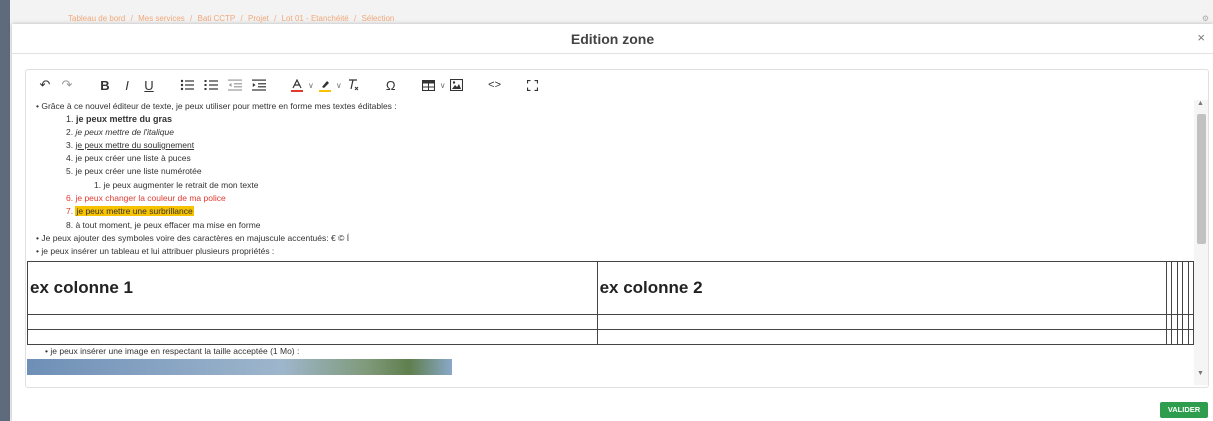  Describe the element at coordinates (45, 85) in the screenshot. I see `undo-icon: ↶` at that location.